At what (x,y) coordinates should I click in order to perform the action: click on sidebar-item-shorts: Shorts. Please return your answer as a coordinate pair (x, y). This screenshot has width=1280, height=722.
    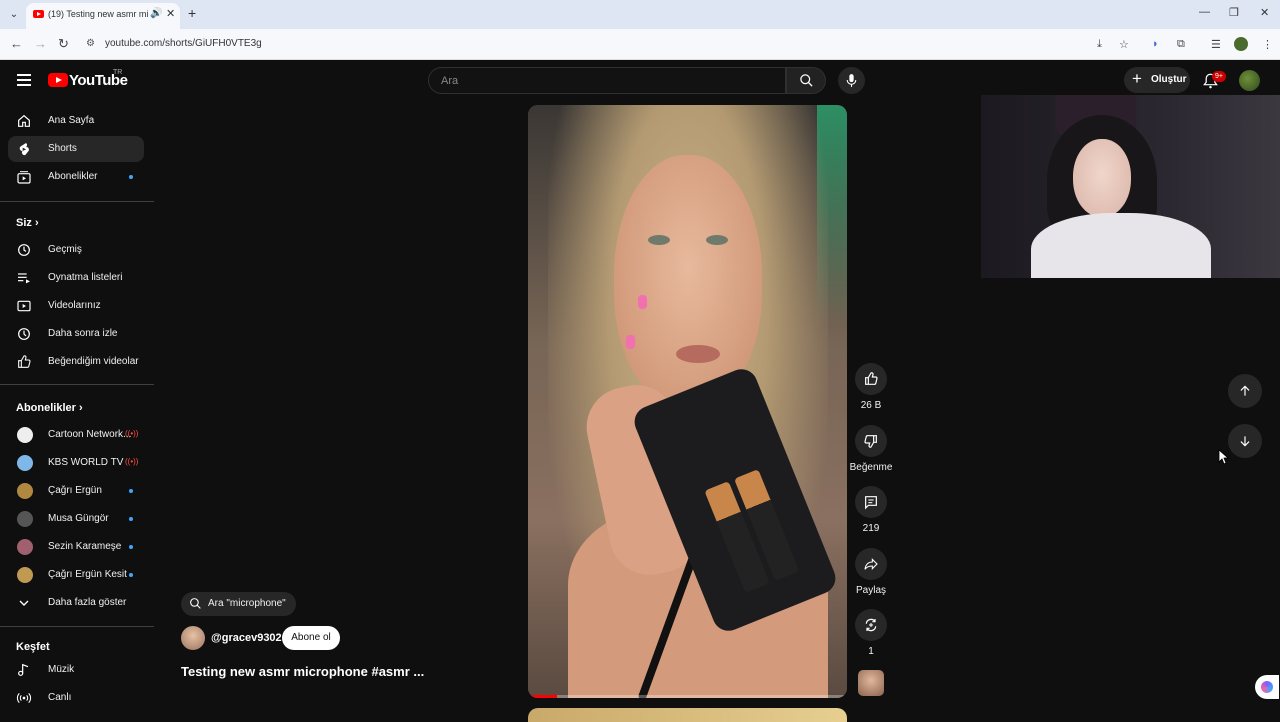
    Looking at the image, I should click on (76, 149).